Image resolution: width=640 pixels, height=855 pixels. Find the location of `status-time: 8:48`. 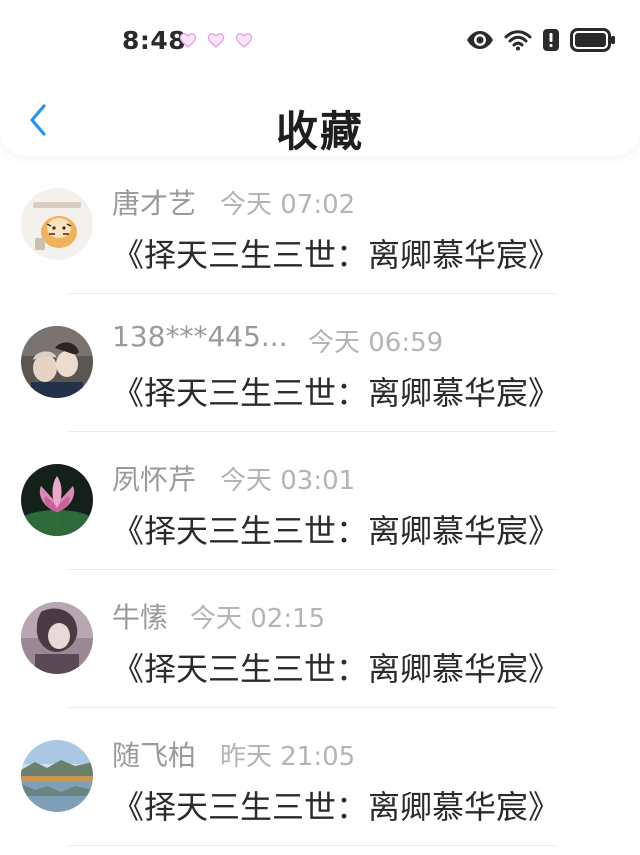

status-time: 8:48 is located at coordinates (154, 40).